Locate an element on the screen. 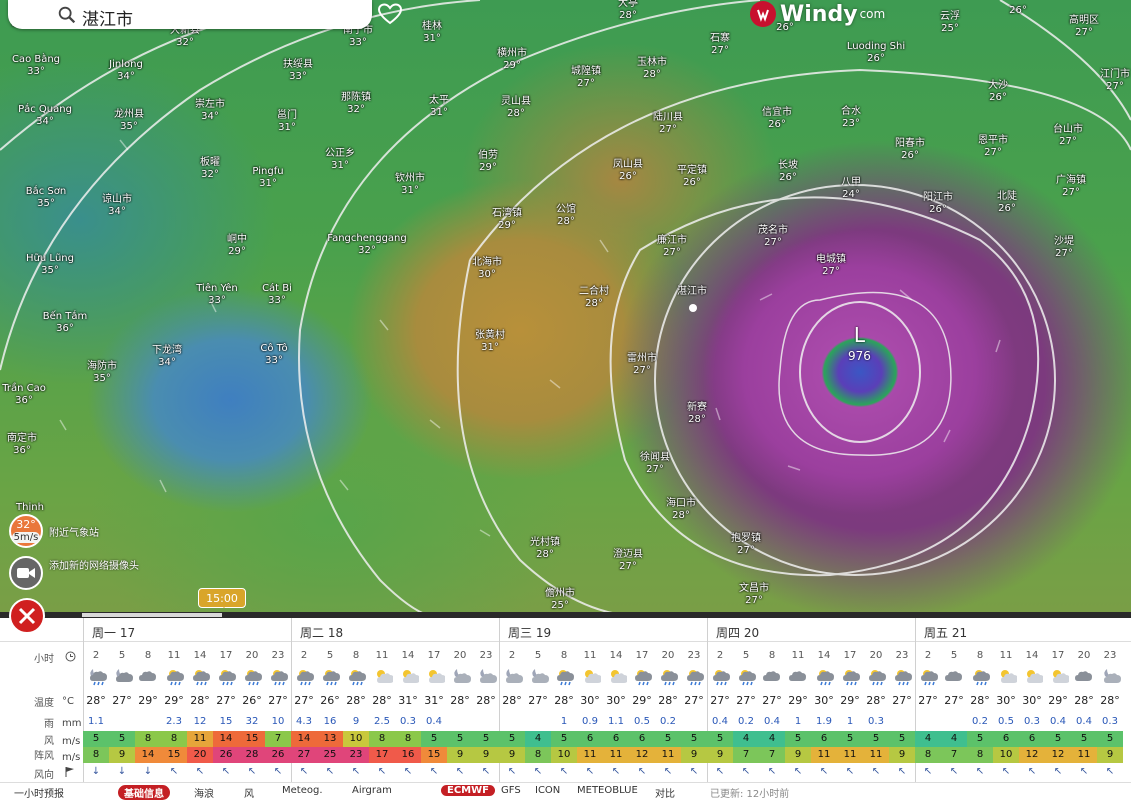 The height and width of the screenshot is (800, 1131). city-label: Bắc Sơn 35° is located at coordinates (46, 198).